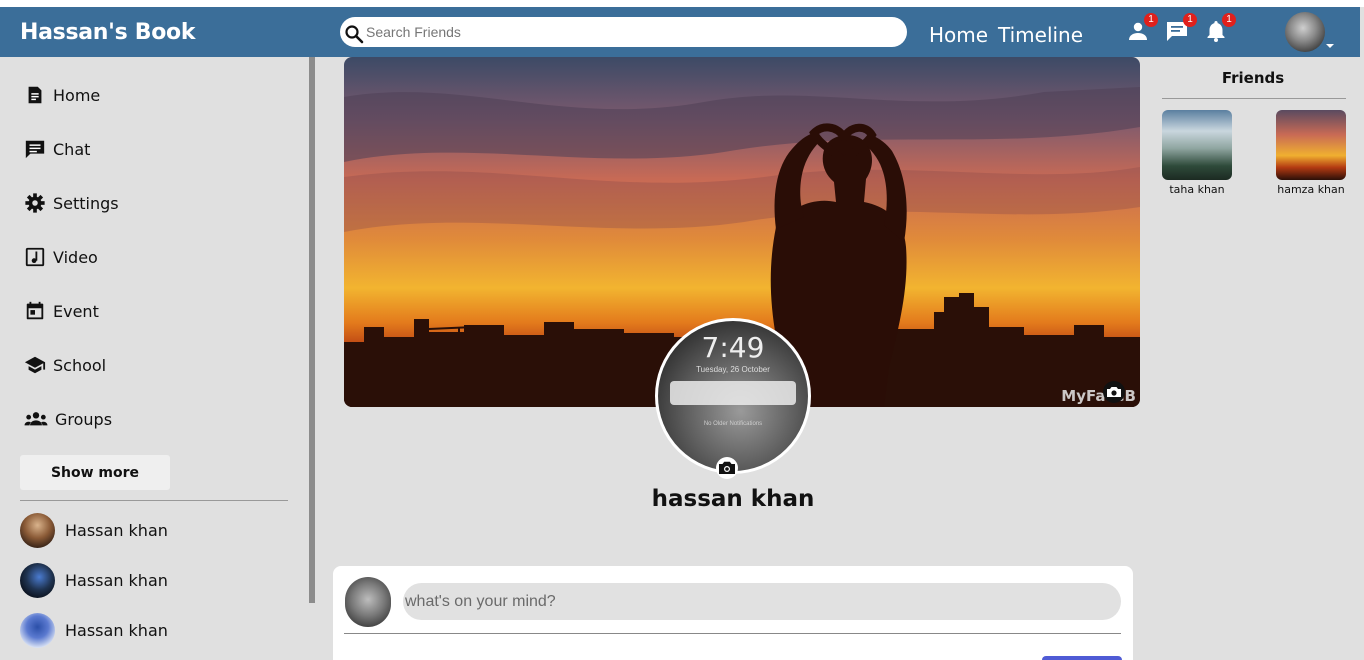 The width and height of the screenshot is (1364, 660). I want to click on sidebar-item-chat: Chat, so click(57, 149).